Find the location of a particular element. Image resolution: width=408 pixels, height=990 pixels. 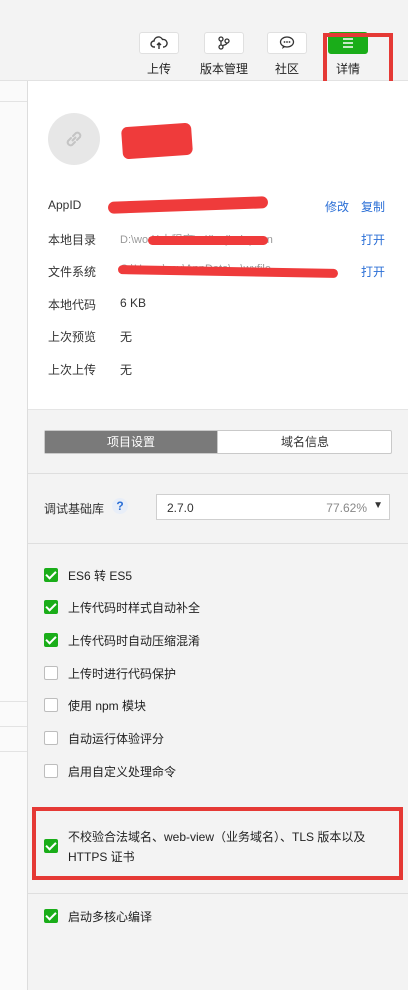

info-key: 本地代码 is located at coordinates (72, 305).